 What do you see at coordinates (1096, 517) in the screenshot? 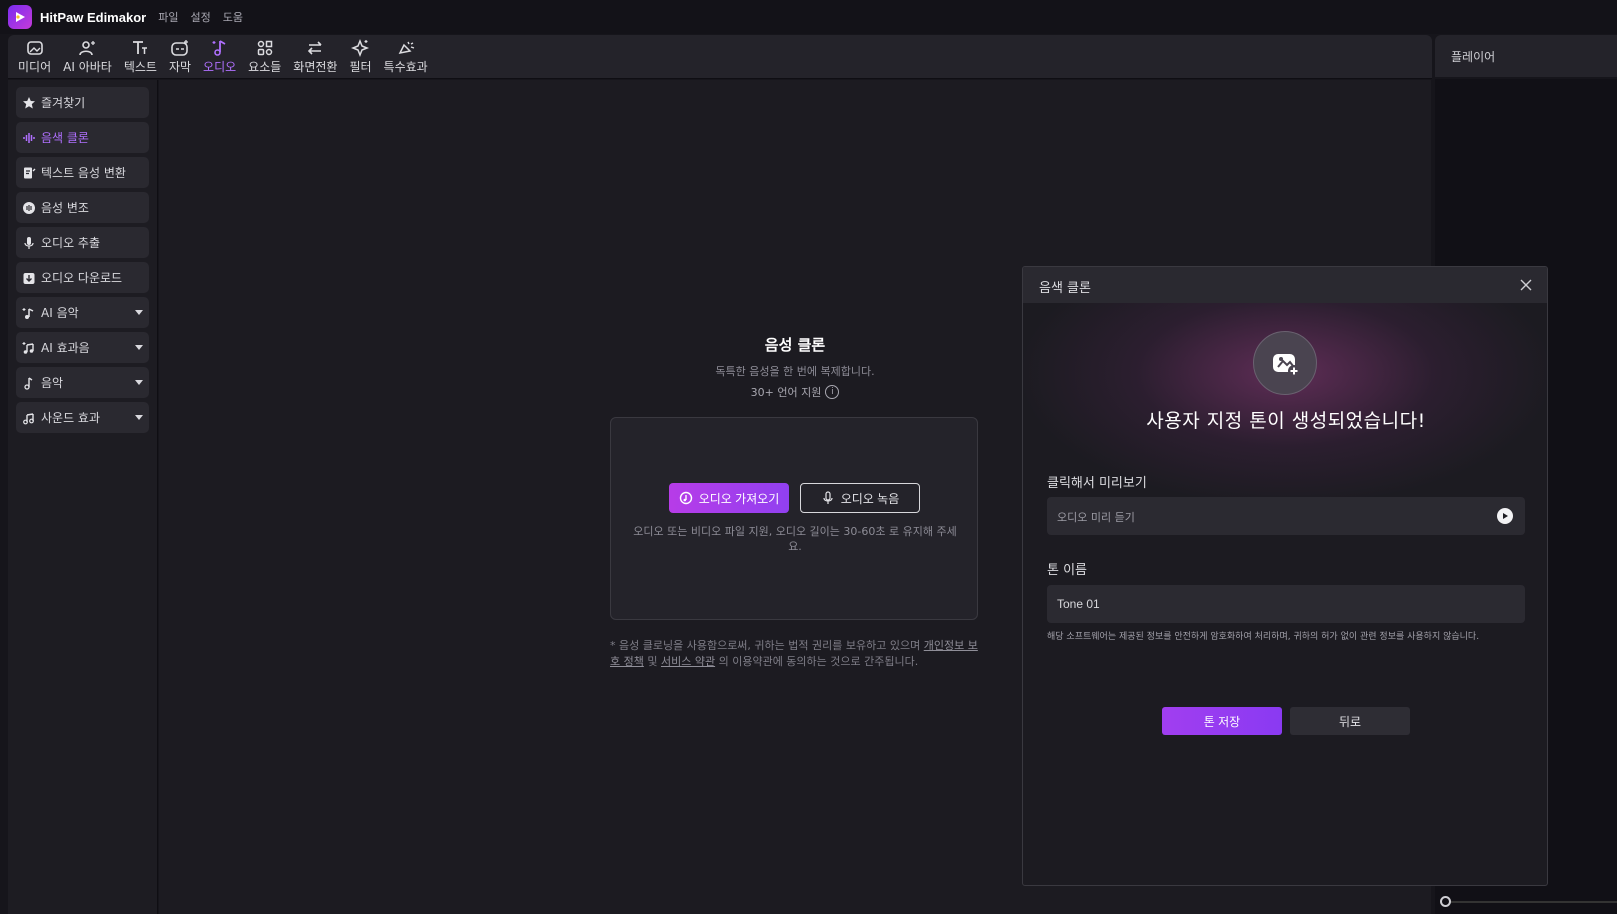
I see `audio-preview-text: 오디오 미리 듣기` at bounding box center [1096, 517].